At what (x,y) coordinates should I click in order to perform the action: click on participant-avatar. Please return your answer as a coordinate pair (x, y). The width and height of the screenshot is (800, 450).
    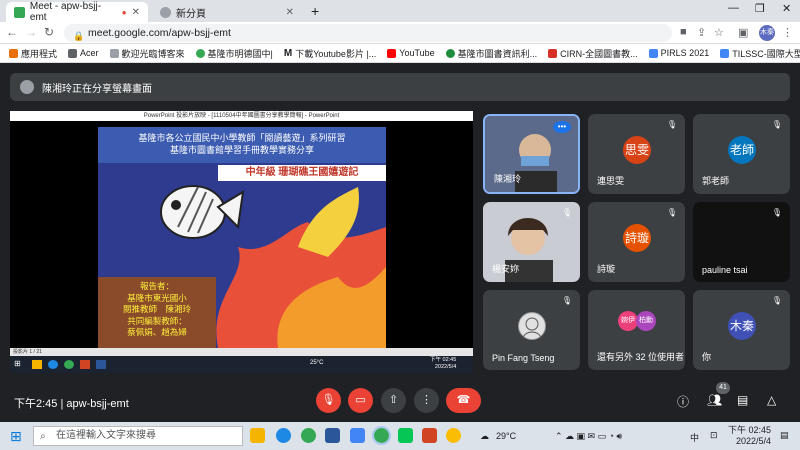
    Looking at the image, I should click on (532, 326).